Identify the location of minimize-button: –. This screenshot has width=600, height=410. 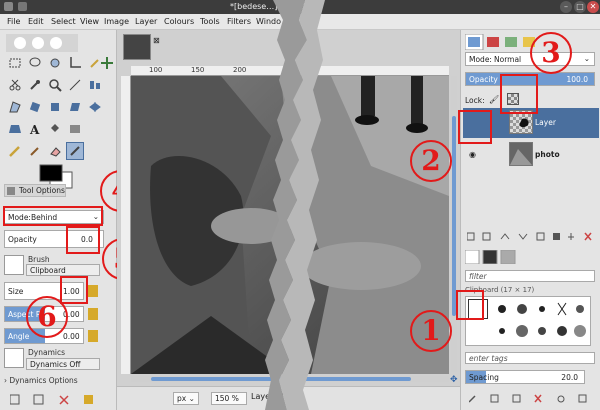
(566, 7).